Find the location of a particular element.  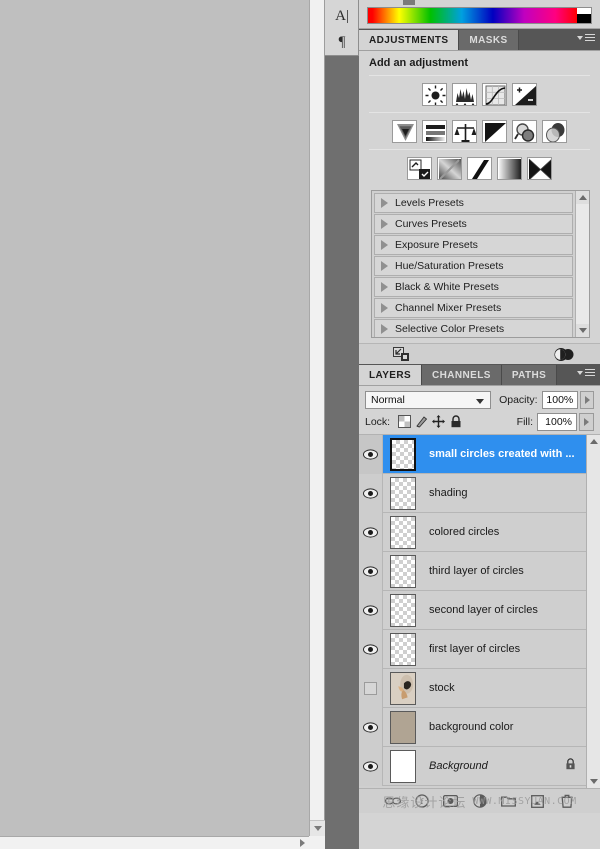

layer-style-icon: f is located at coordinates (422, 801).